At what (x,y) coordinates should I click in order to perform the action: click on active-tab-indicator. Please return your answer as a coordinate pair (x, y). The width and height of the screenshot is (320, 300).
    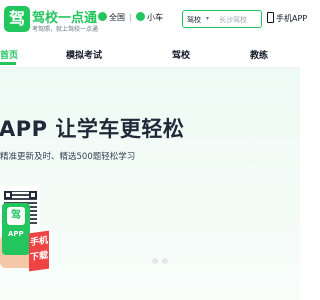
    Looking at the image, I should click on (8, 63).